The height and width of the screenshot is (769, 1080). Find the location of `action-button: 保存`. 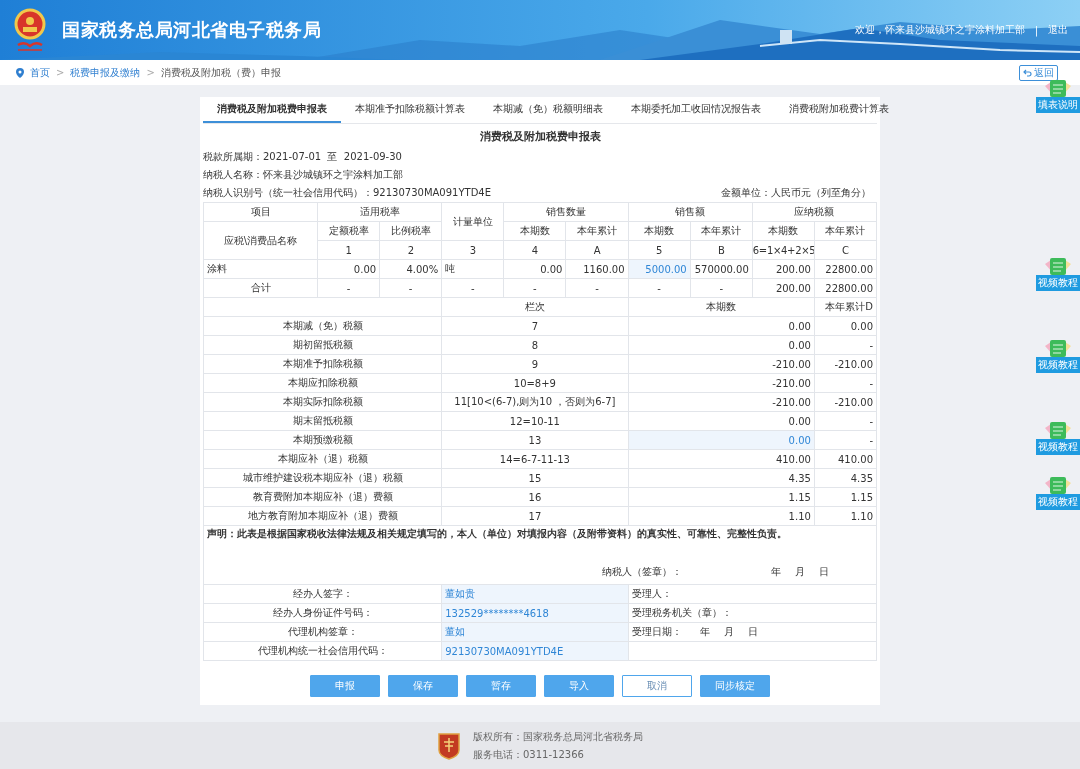

action-button: 保存 is located at coordinates (423, 686).